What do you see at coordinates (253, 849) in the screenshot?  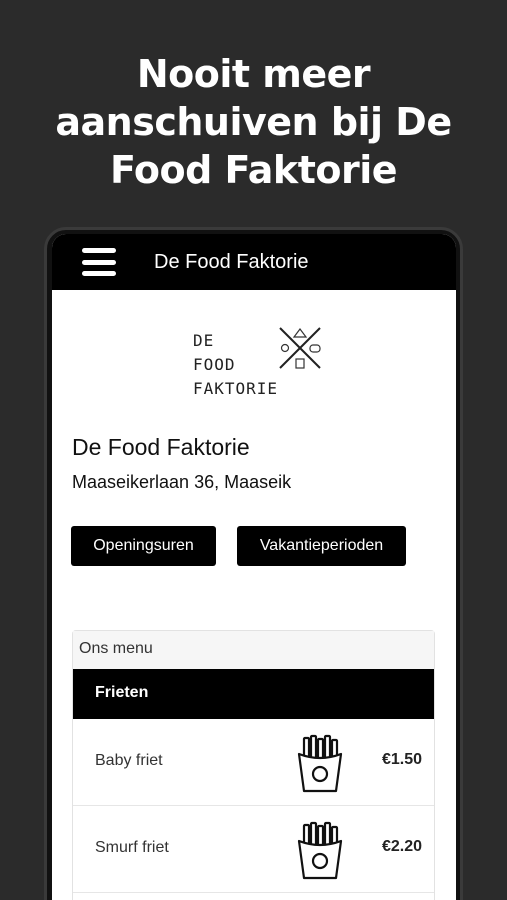 I see `menu-item: Smurf friet €2.20` at bounding box center [253, 849].